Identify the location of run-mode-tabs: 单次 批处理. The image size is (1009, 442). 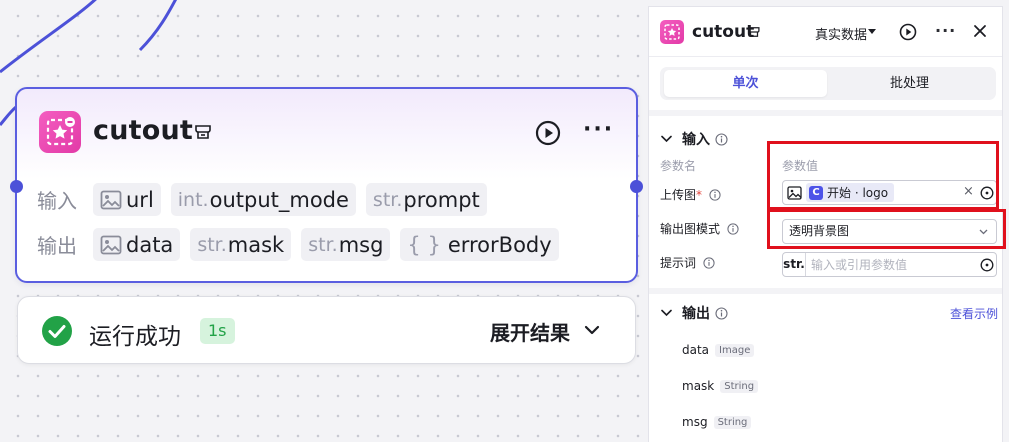
(828, 83).